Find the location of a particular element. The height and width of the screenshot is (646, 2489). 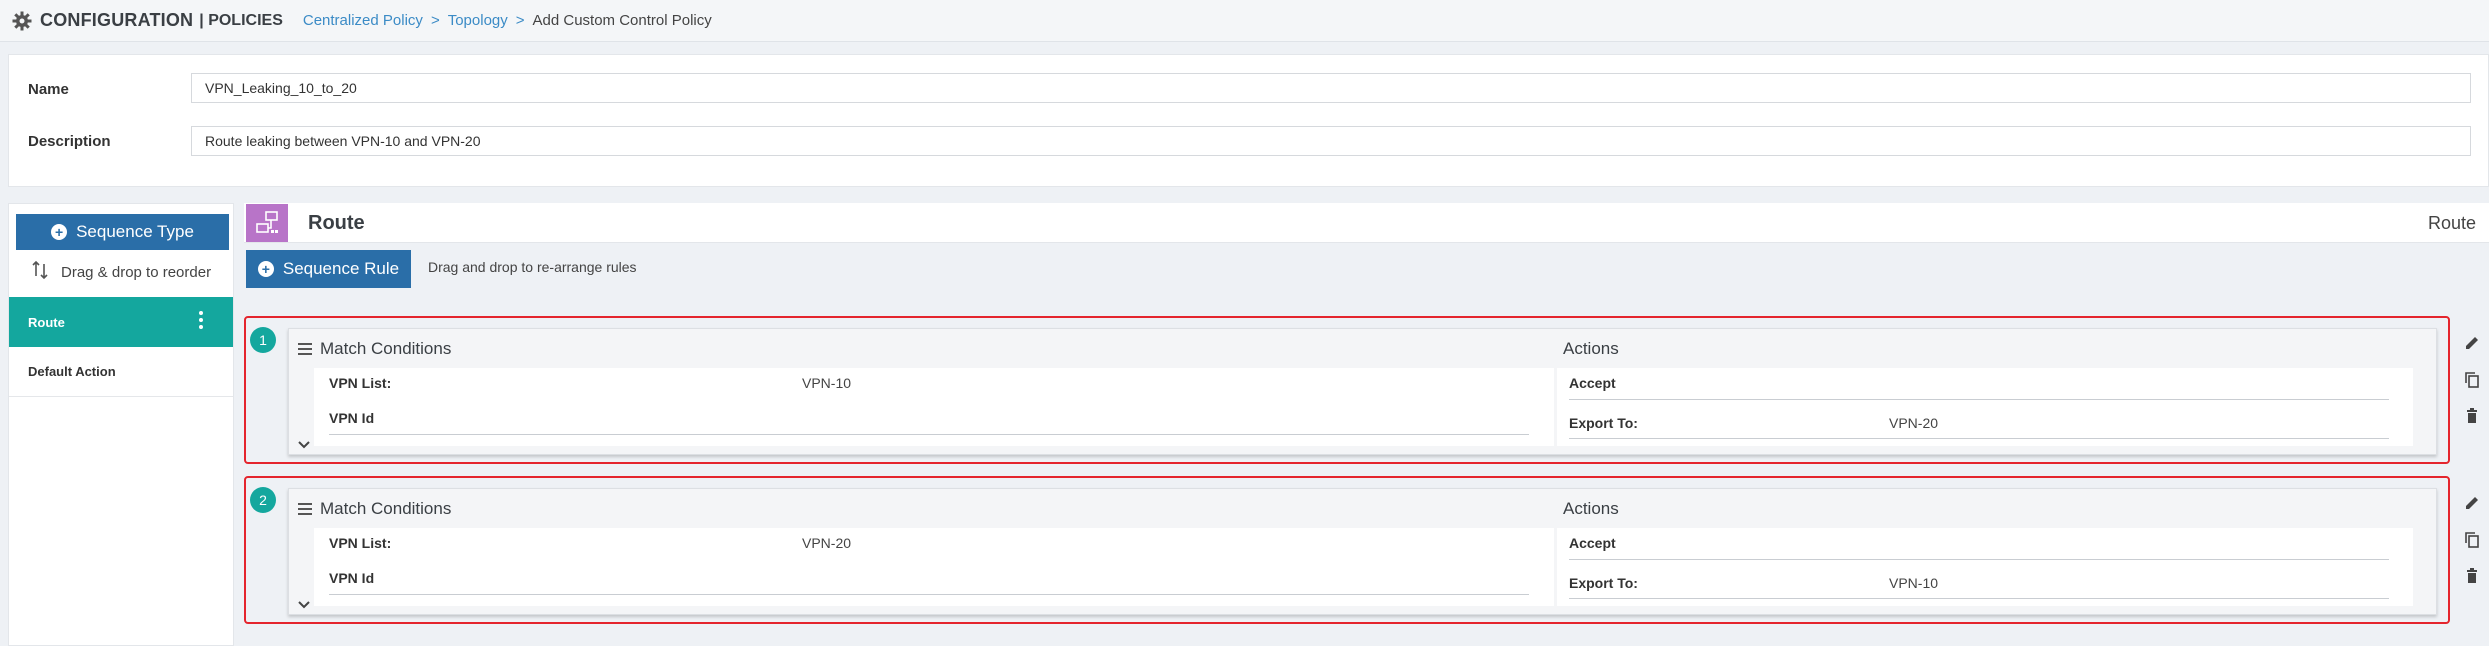

match-conditions-body: VPN List: VPN-10 VPN Id is located at coordinates (934, 407).